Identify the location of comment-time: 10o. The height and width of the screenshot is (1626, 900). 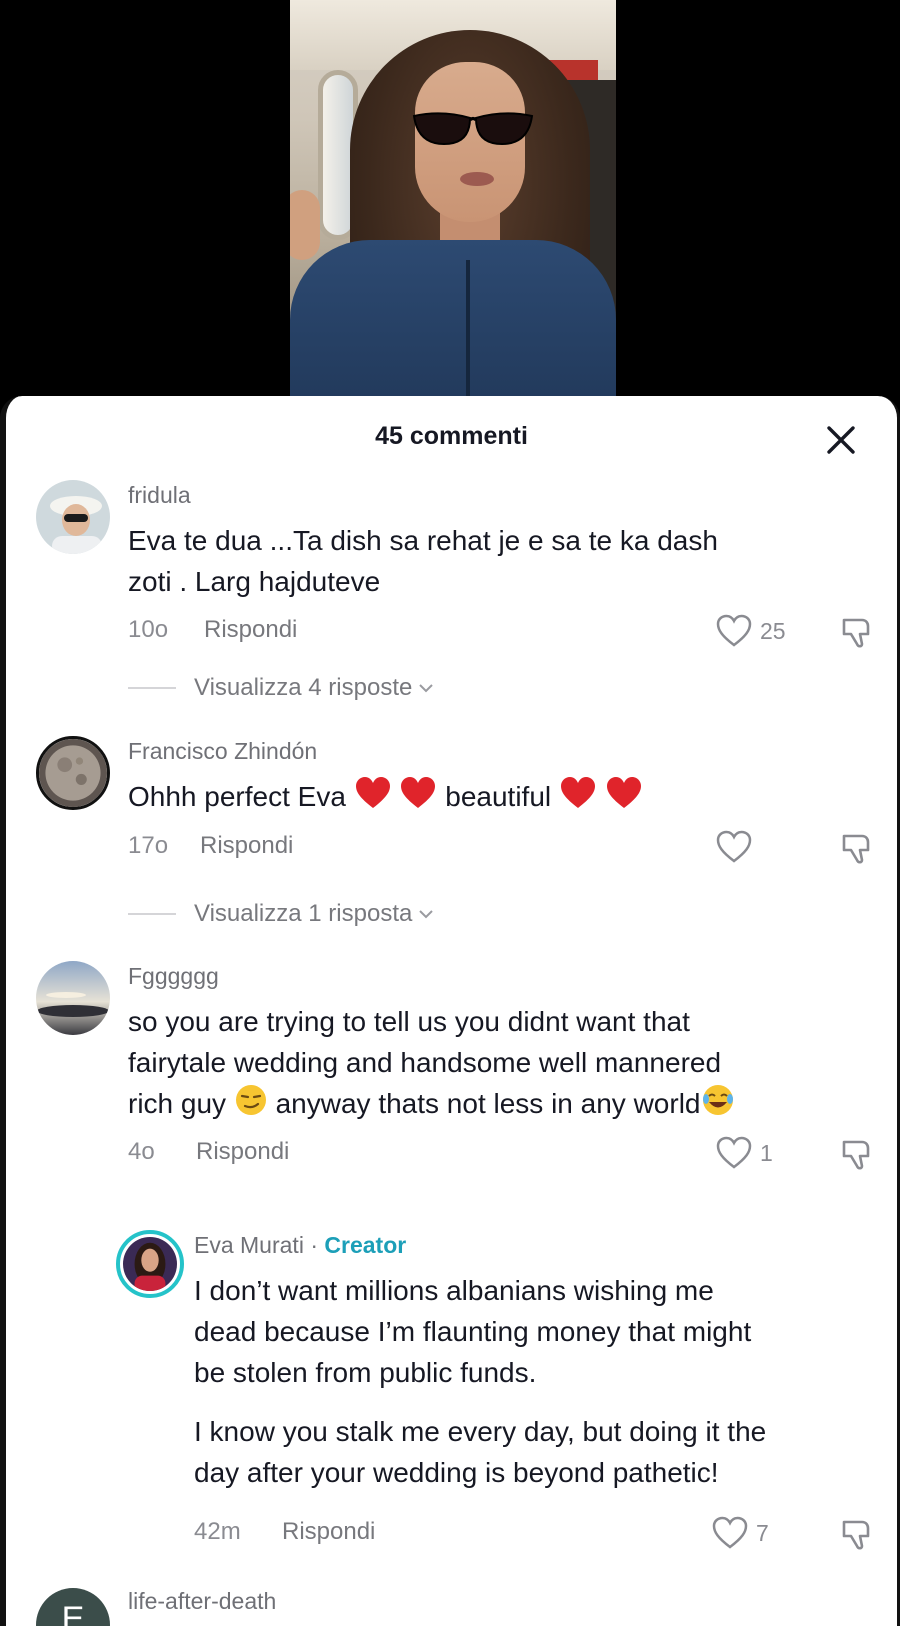
(148, 629).